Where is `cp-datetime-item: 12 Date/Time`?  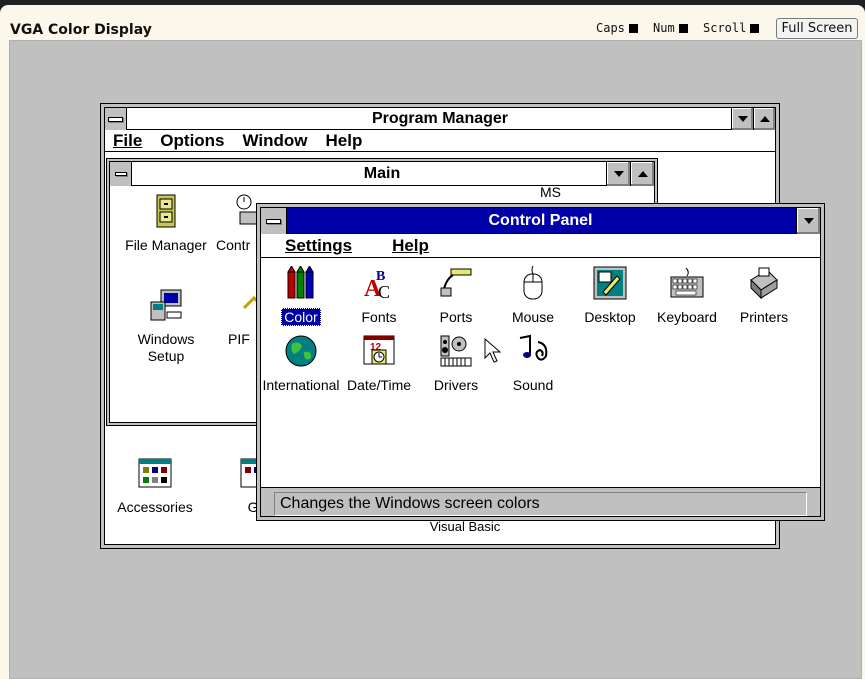
cp-datetime-item: 12 Date/Time is located at coordinates (379, 364).